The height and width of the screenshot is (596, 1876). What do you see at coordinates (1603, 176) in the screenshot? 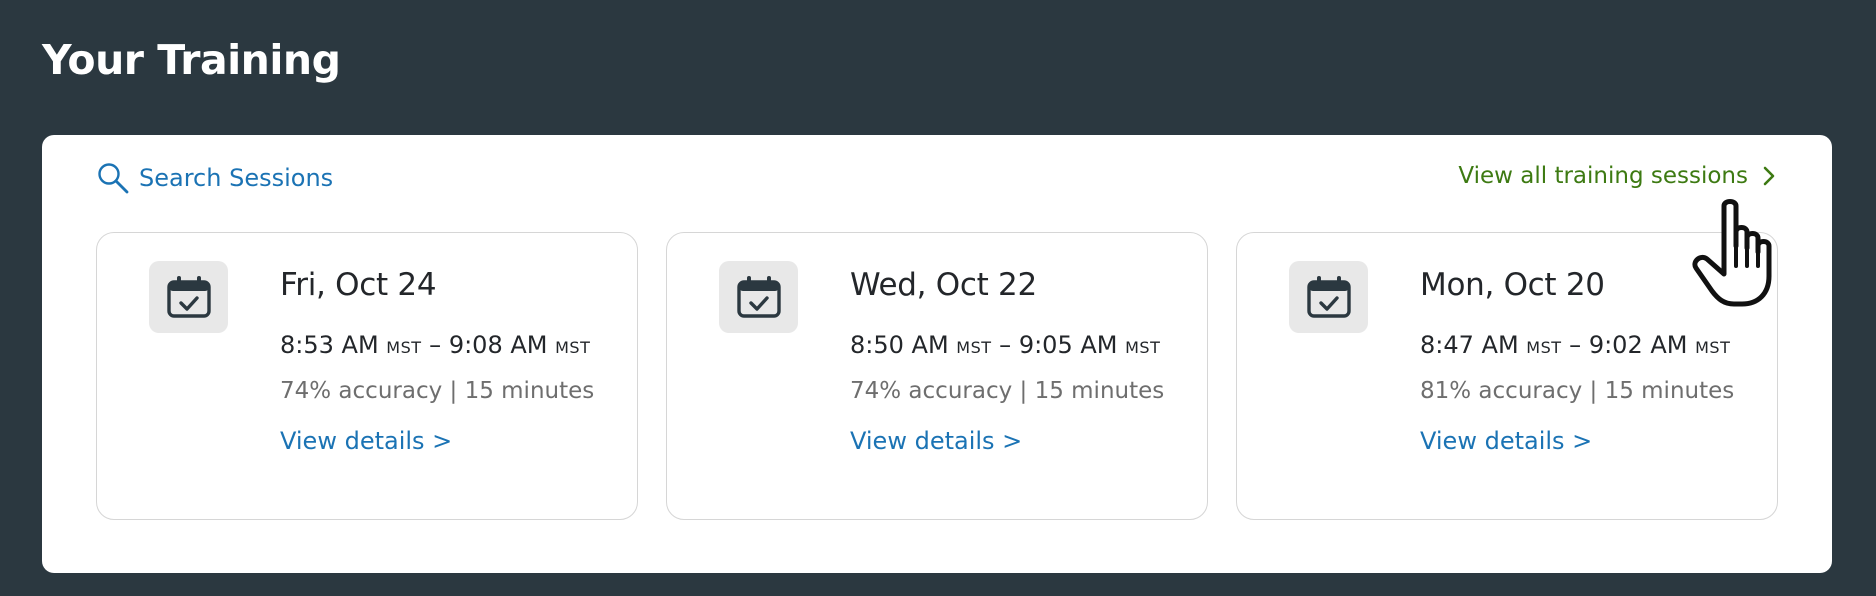
I see `view-all-sessions-label: View all training sessions` at bounding box center [1603, 176].